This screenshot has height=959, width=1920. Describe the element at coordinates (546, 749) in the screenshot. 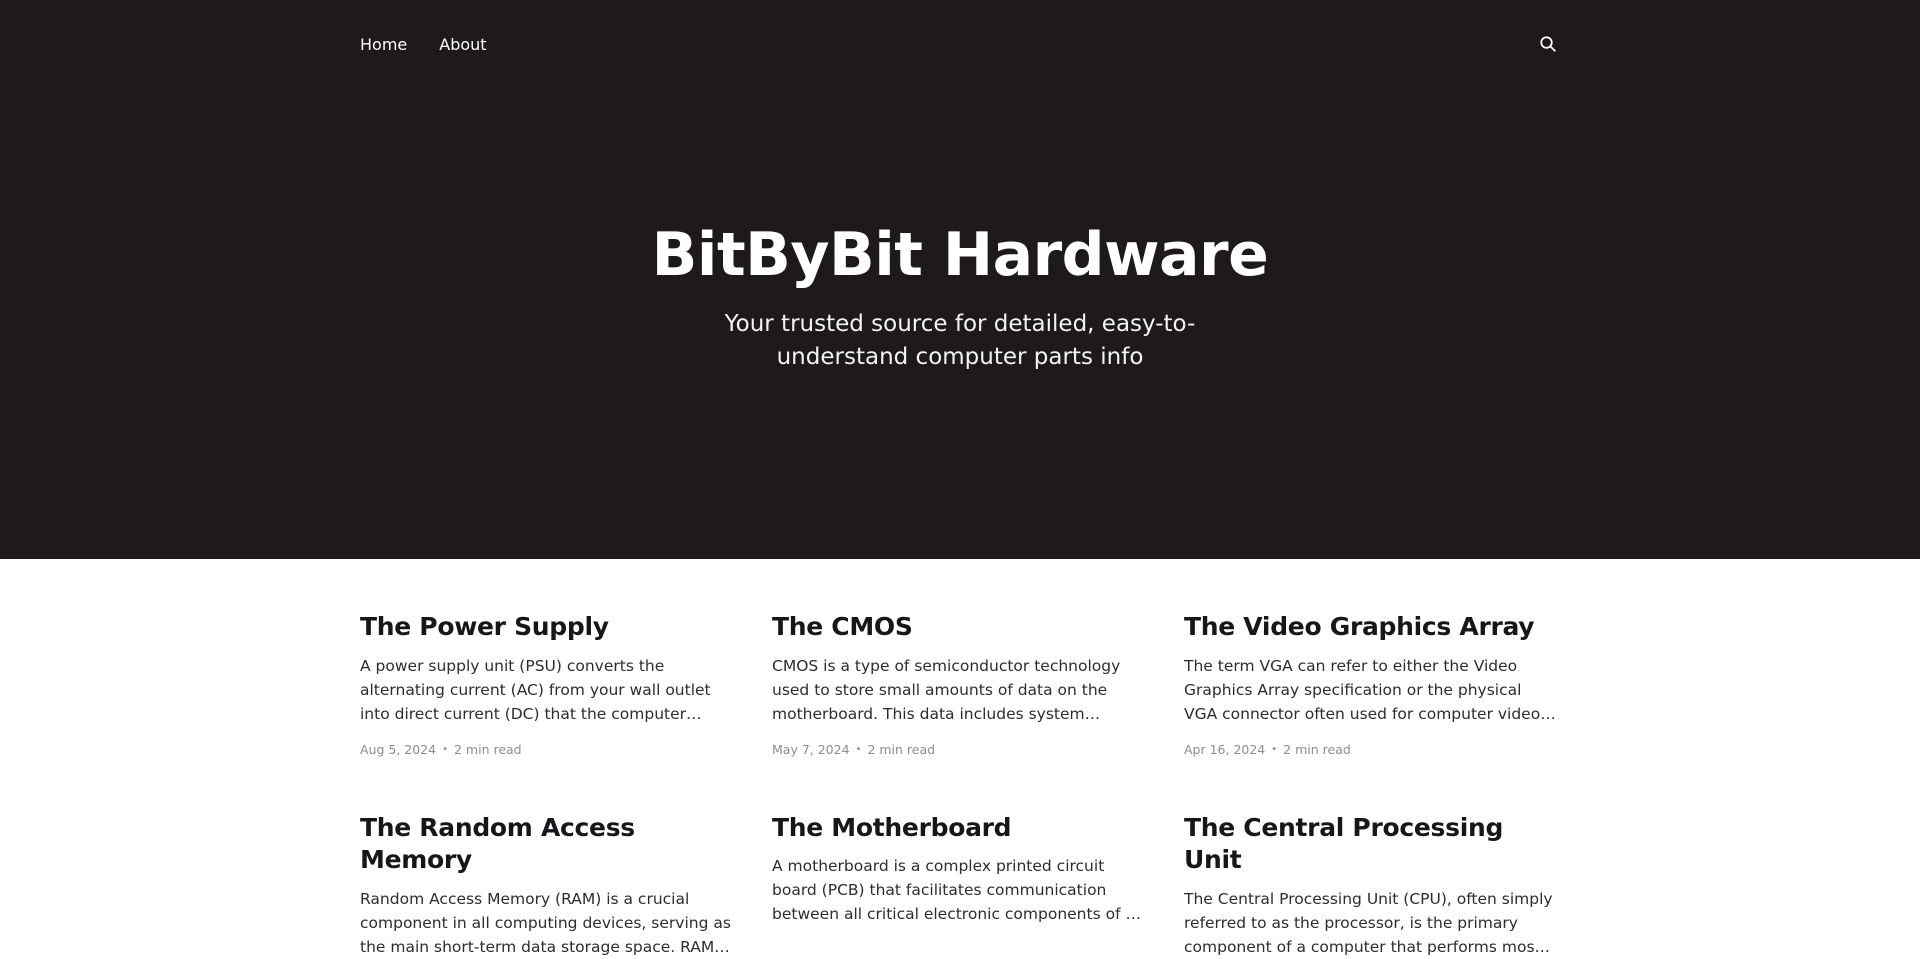

I see `post-meta: Aug 5, 2024 • 2 min read` at that location.